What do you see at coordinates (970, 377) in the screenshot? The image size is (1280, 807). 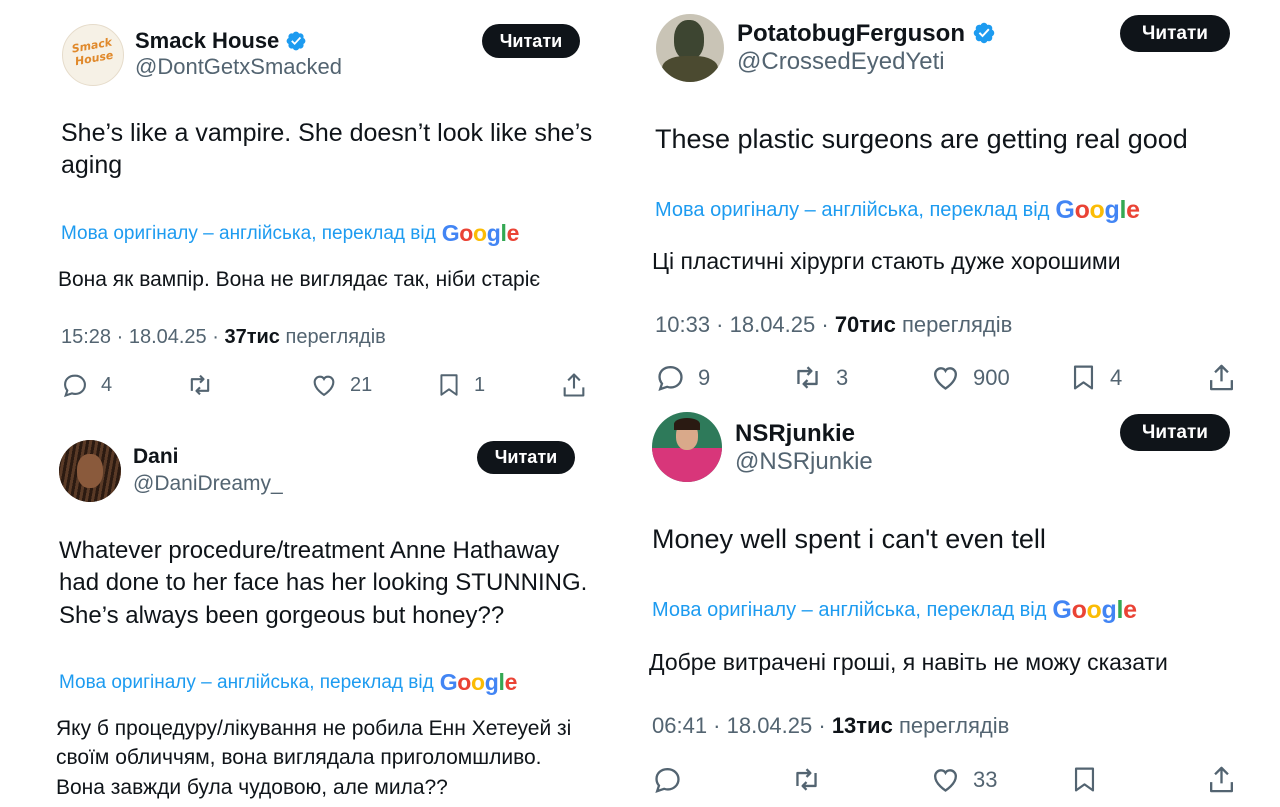 I see `like-action: 900` at bounding box center [970, 377].